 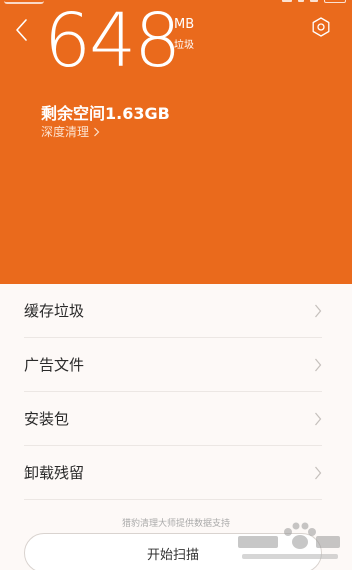 I want to click on deep-clean-link: 深度清理, so click(x=70, y=131).